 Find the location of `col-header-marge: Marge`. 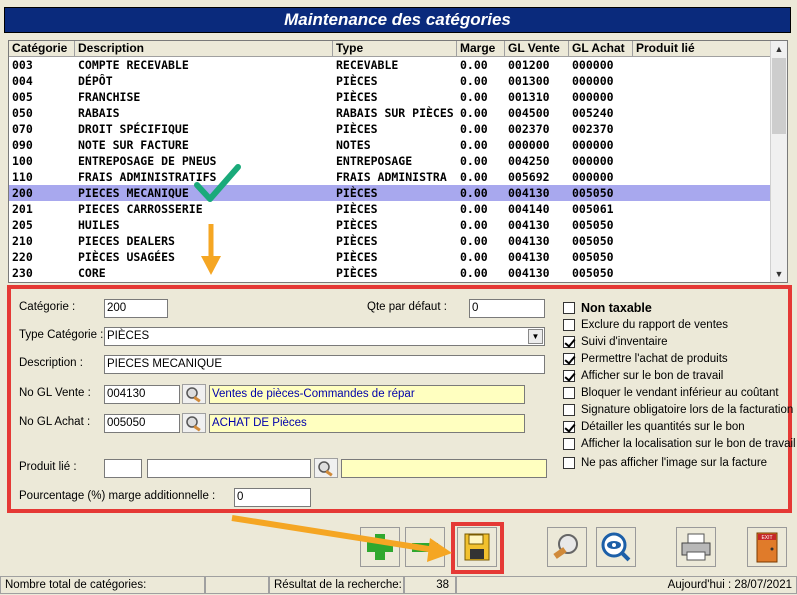

col-header-marge: Marge is located at coordinates (481, 48).